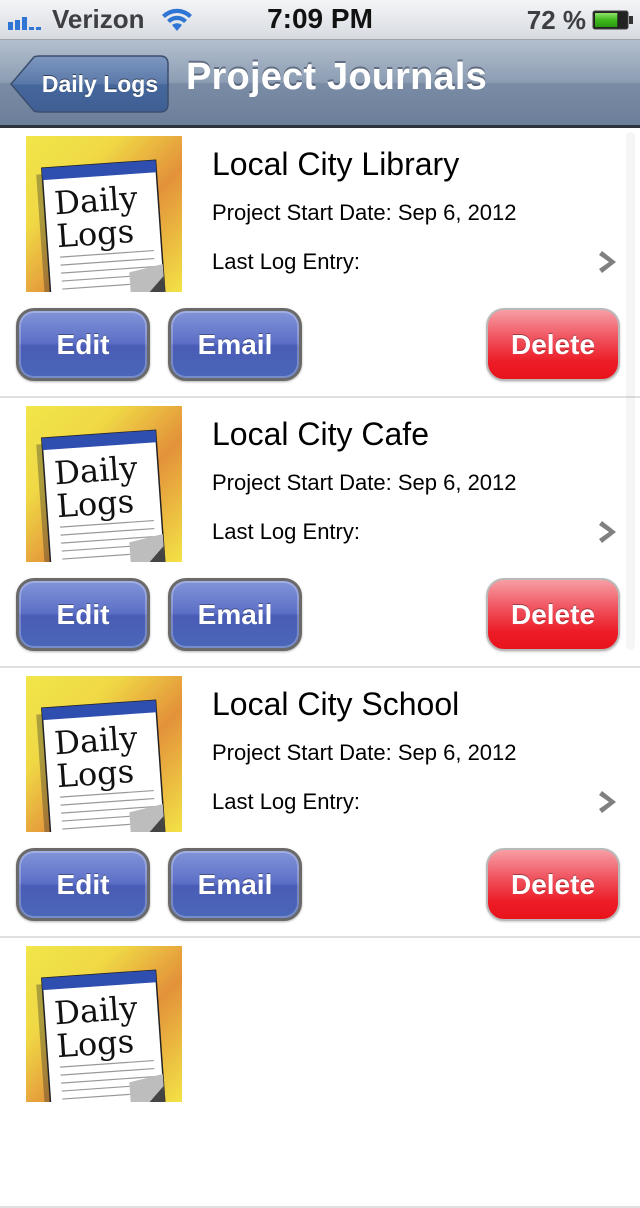 The height and width of the screenshot is (1208, 640). What do you see at coordinates (630, 391) in the screenshot?
I see `scroll-indicator` at bounding box center [630, 391].